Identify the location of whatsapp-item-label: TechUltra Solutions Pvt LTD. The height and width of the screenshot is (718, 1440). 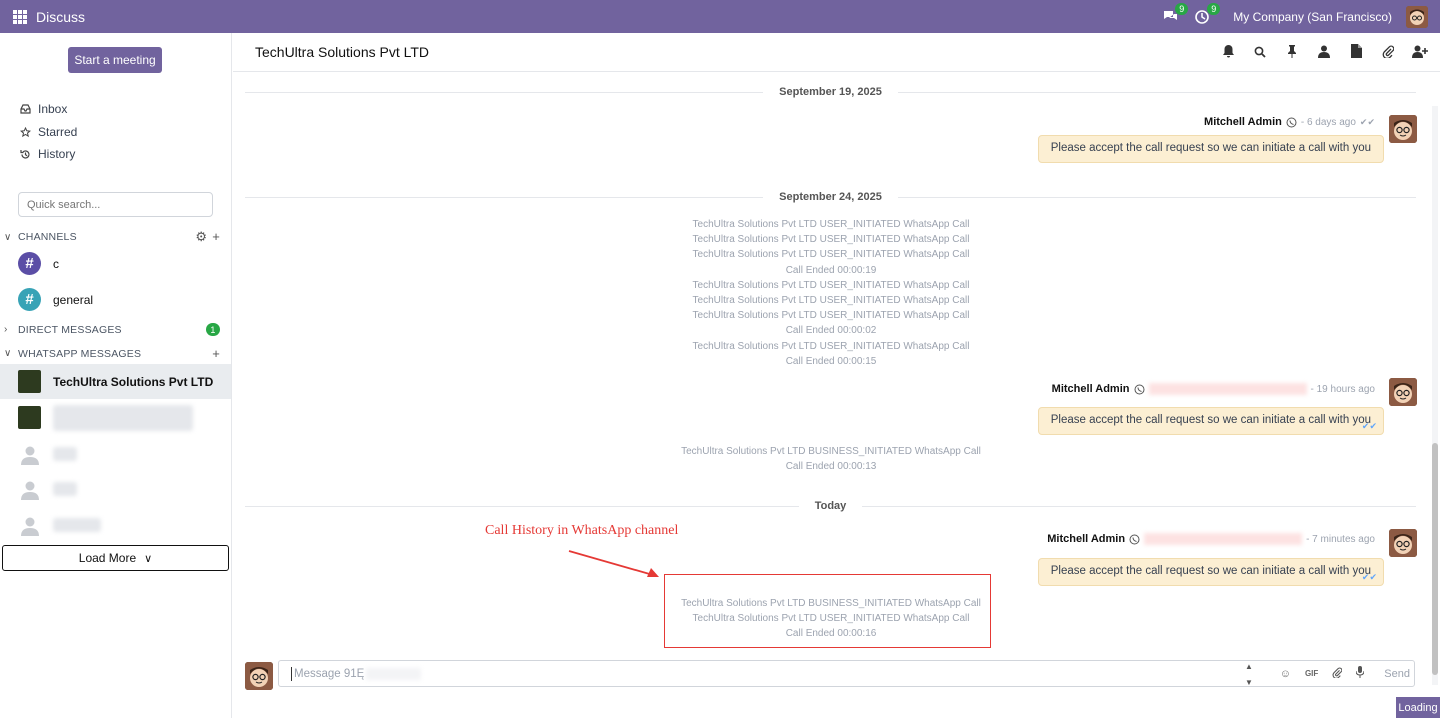
(133, 381).